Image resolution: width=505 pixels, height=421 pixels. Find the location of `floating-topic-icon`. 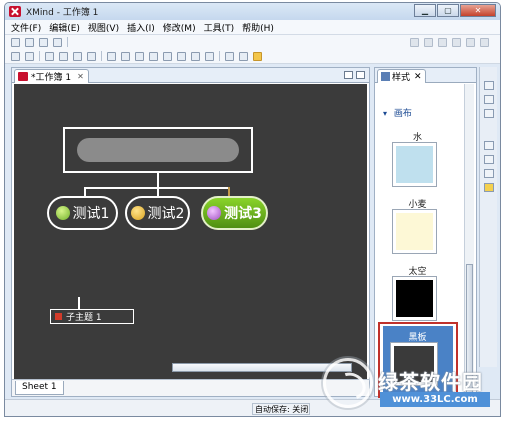

floating-topic-icon is located at coordinates (77, 56).